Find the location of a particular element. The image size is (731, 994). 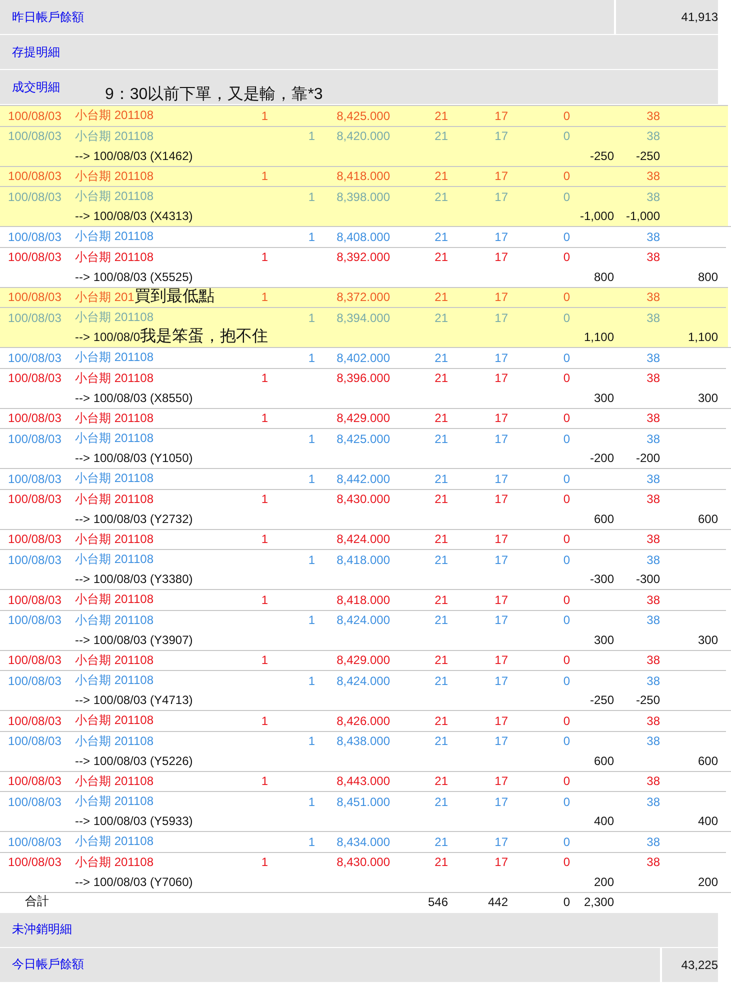

table-cell: --> 100/08/03 (X5525) is located at coordinates (134, 277).